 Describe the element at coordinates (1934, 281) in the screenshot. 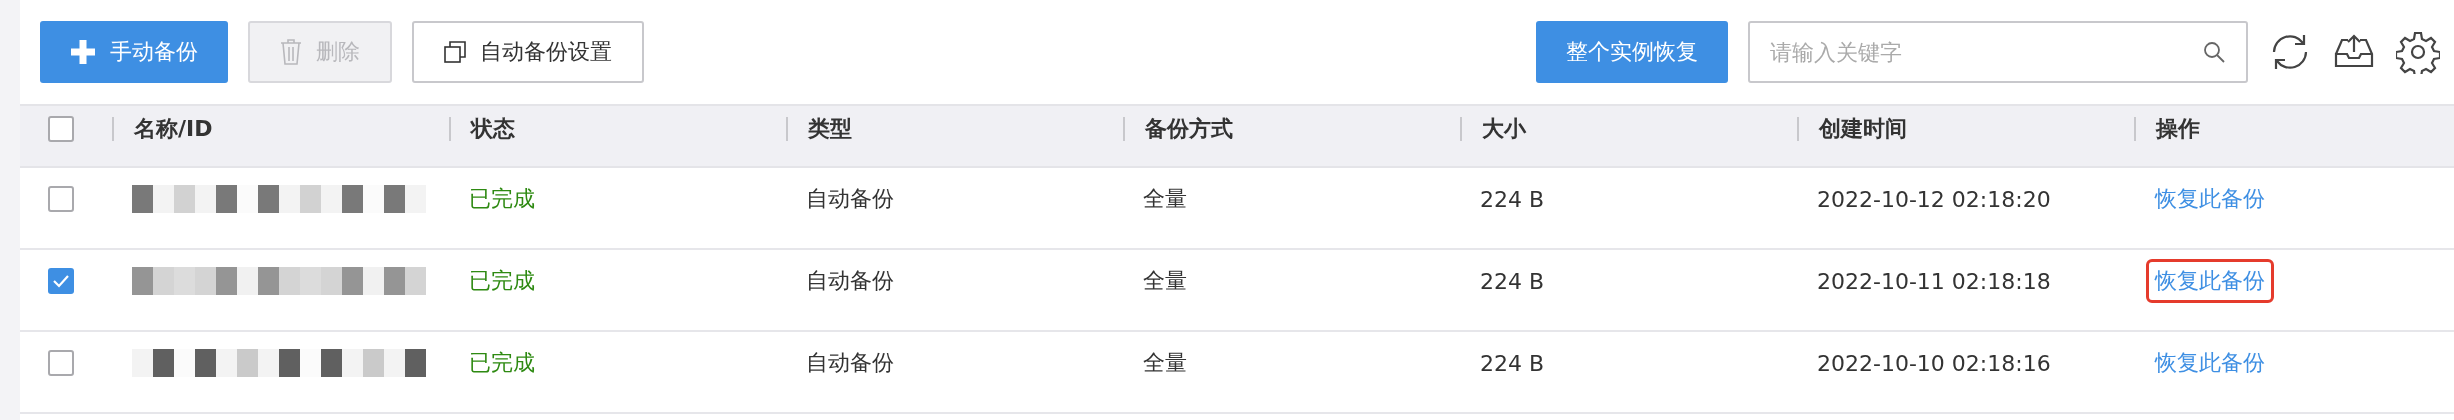

I see `table-cell: 2022-10-11 02:18:18` at that location.